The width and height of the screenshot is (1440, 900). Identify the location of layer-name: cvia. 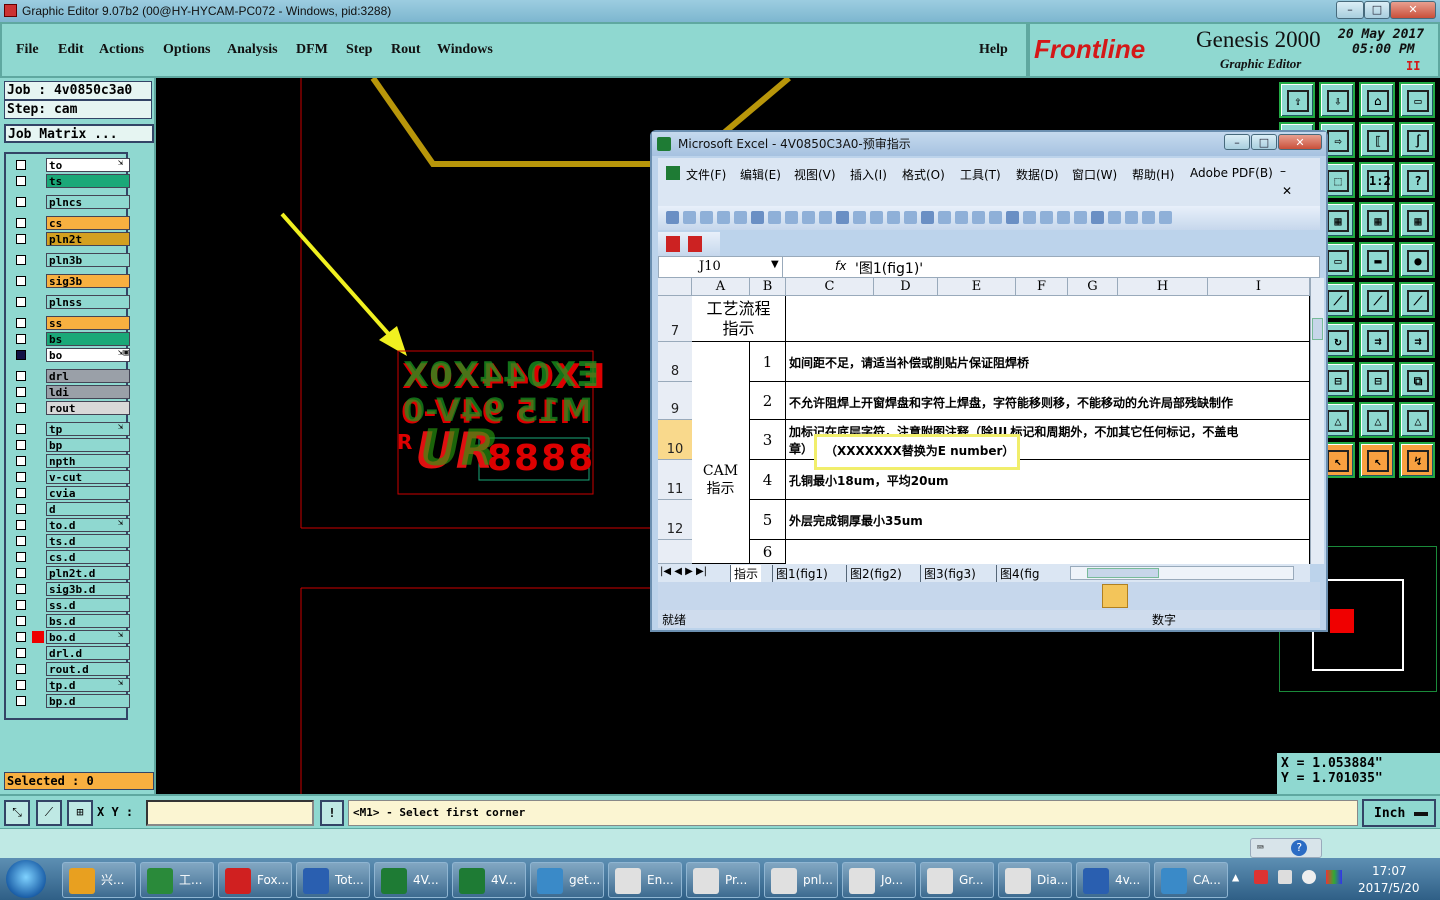
(88, 493).